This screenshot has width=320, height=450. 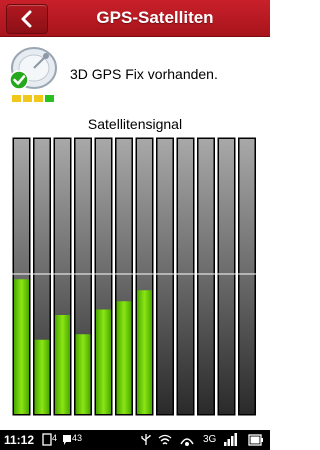 What do you see at coordinates (19, 440) in the screenshot?
I see `clock: 11:12` at bounding box center [19, 440].